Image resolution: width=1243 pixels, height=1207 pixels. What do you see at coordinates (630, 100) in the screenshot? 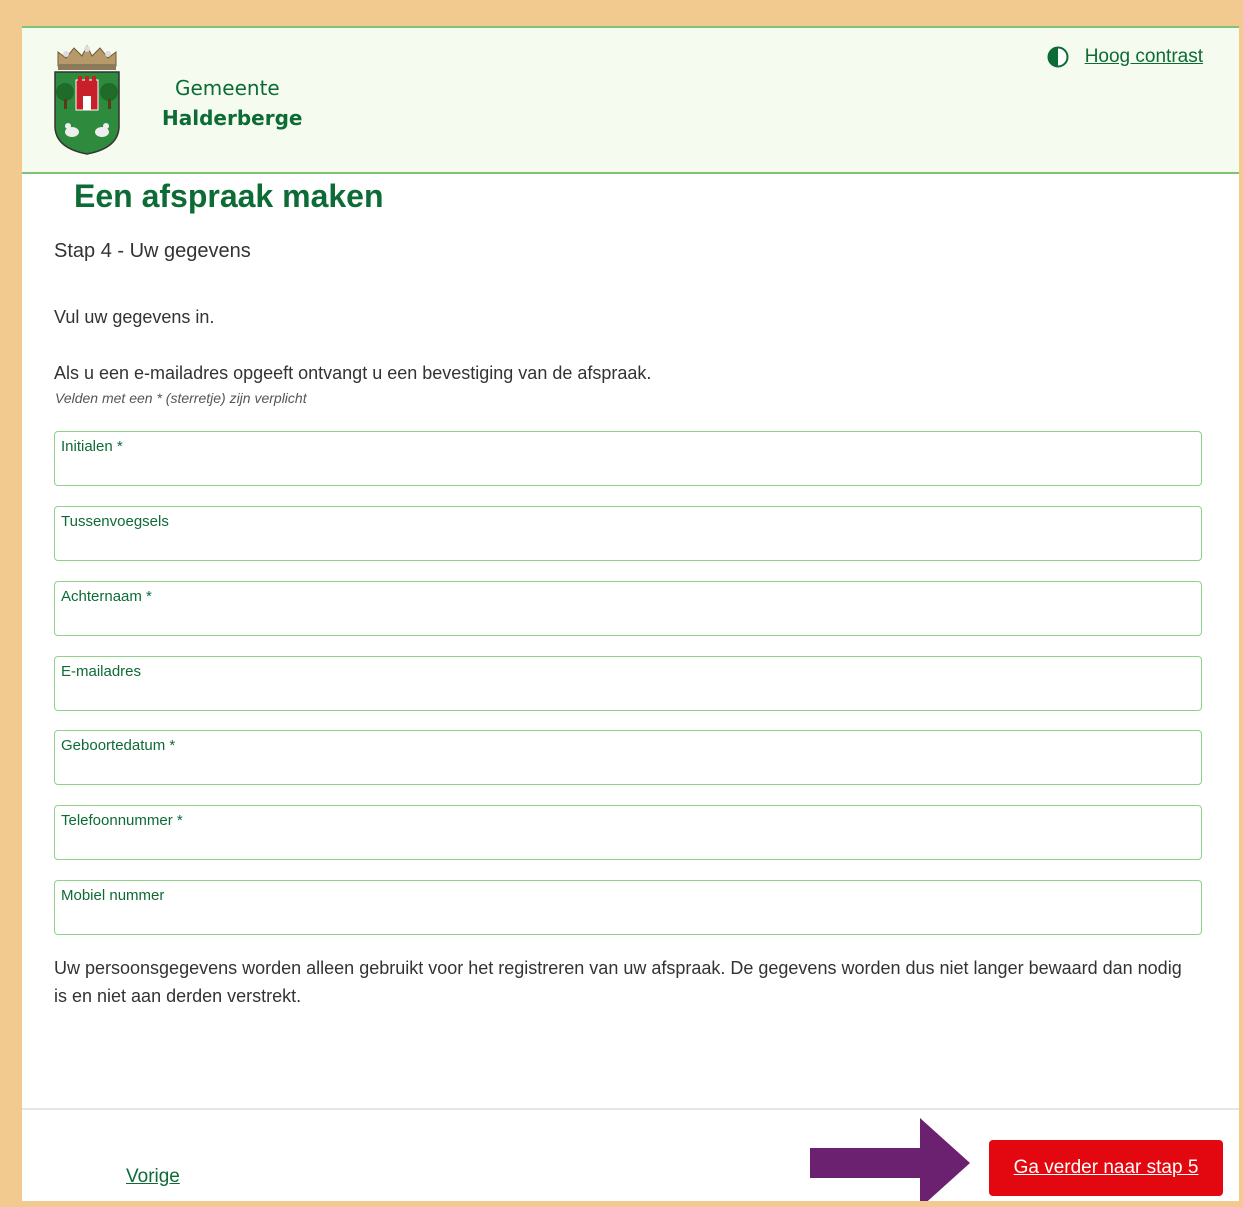
I see `site-header: Gemeente Halderberge Hoog contrast` at bounding box center [630, 100].